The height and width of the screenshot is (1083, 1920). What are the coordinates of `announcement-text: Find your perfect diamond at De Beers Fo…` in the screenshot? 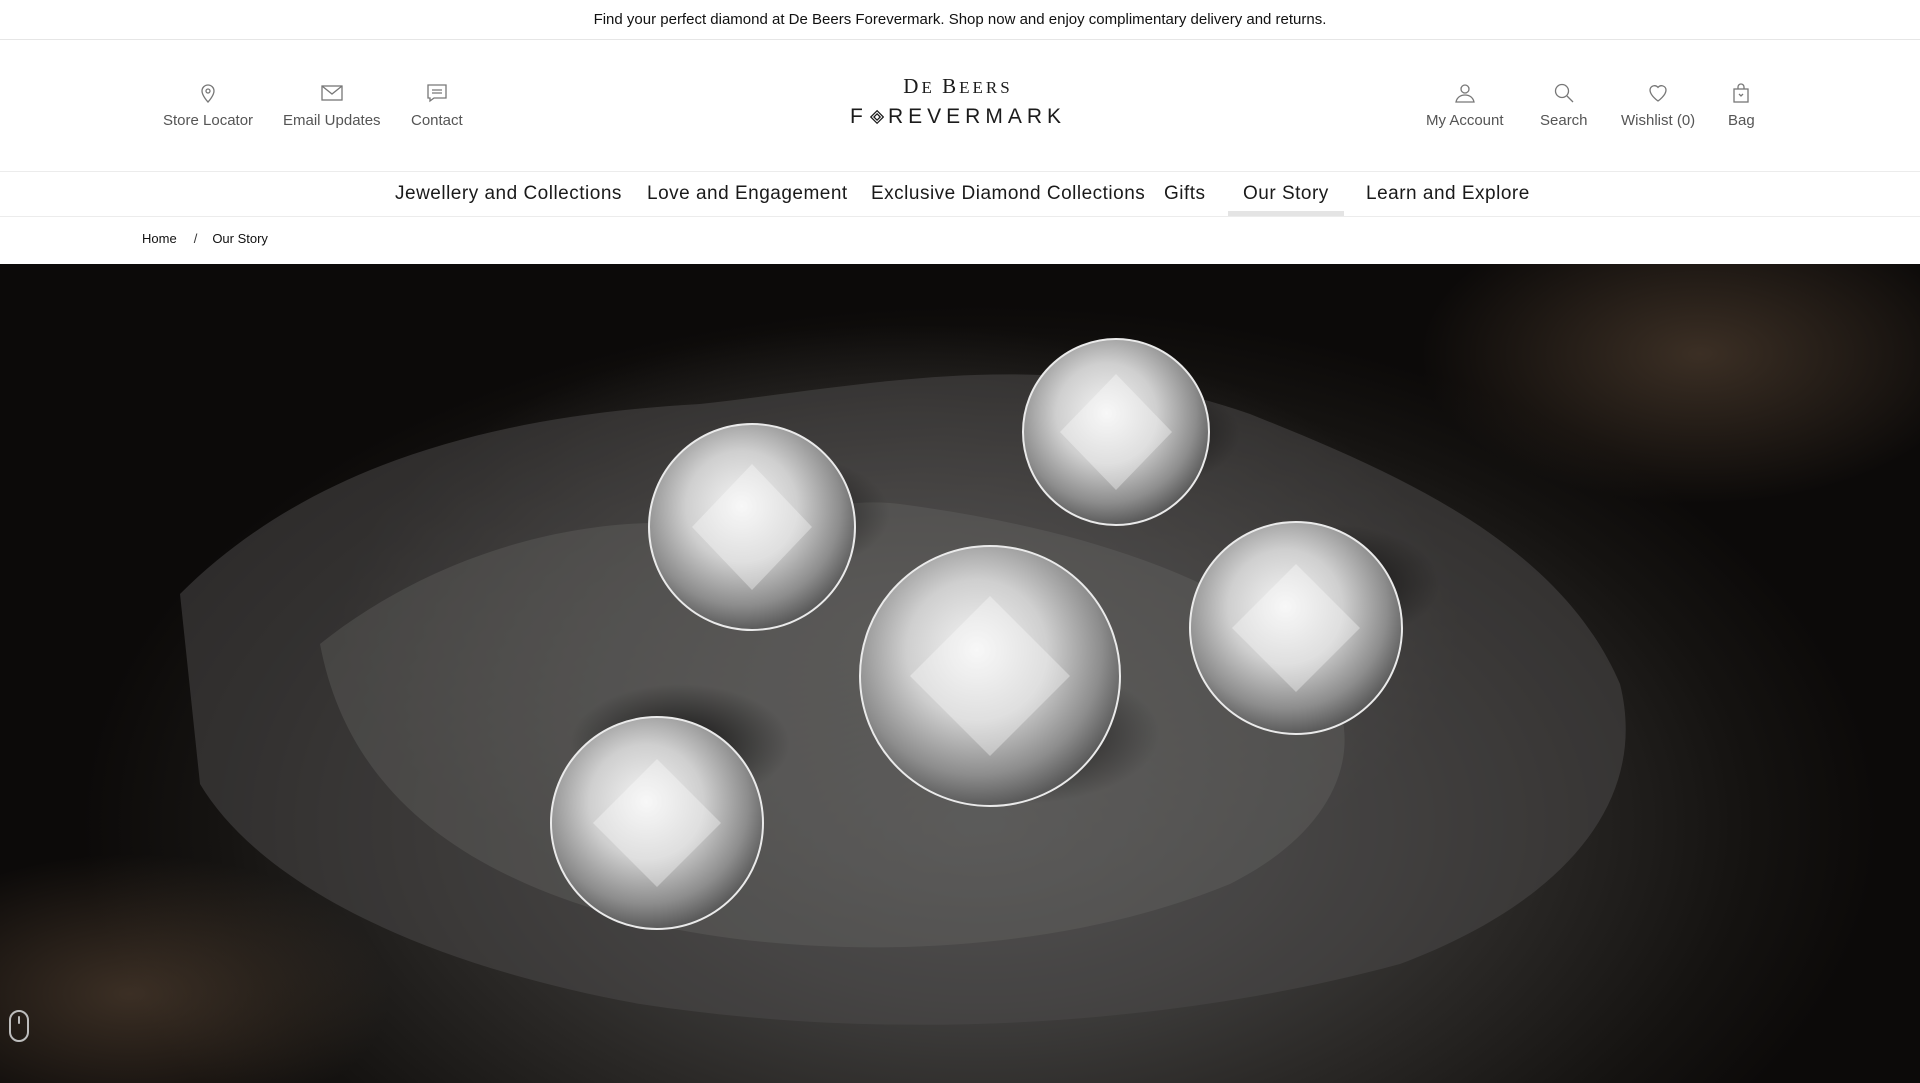 It's located at (960, 19).